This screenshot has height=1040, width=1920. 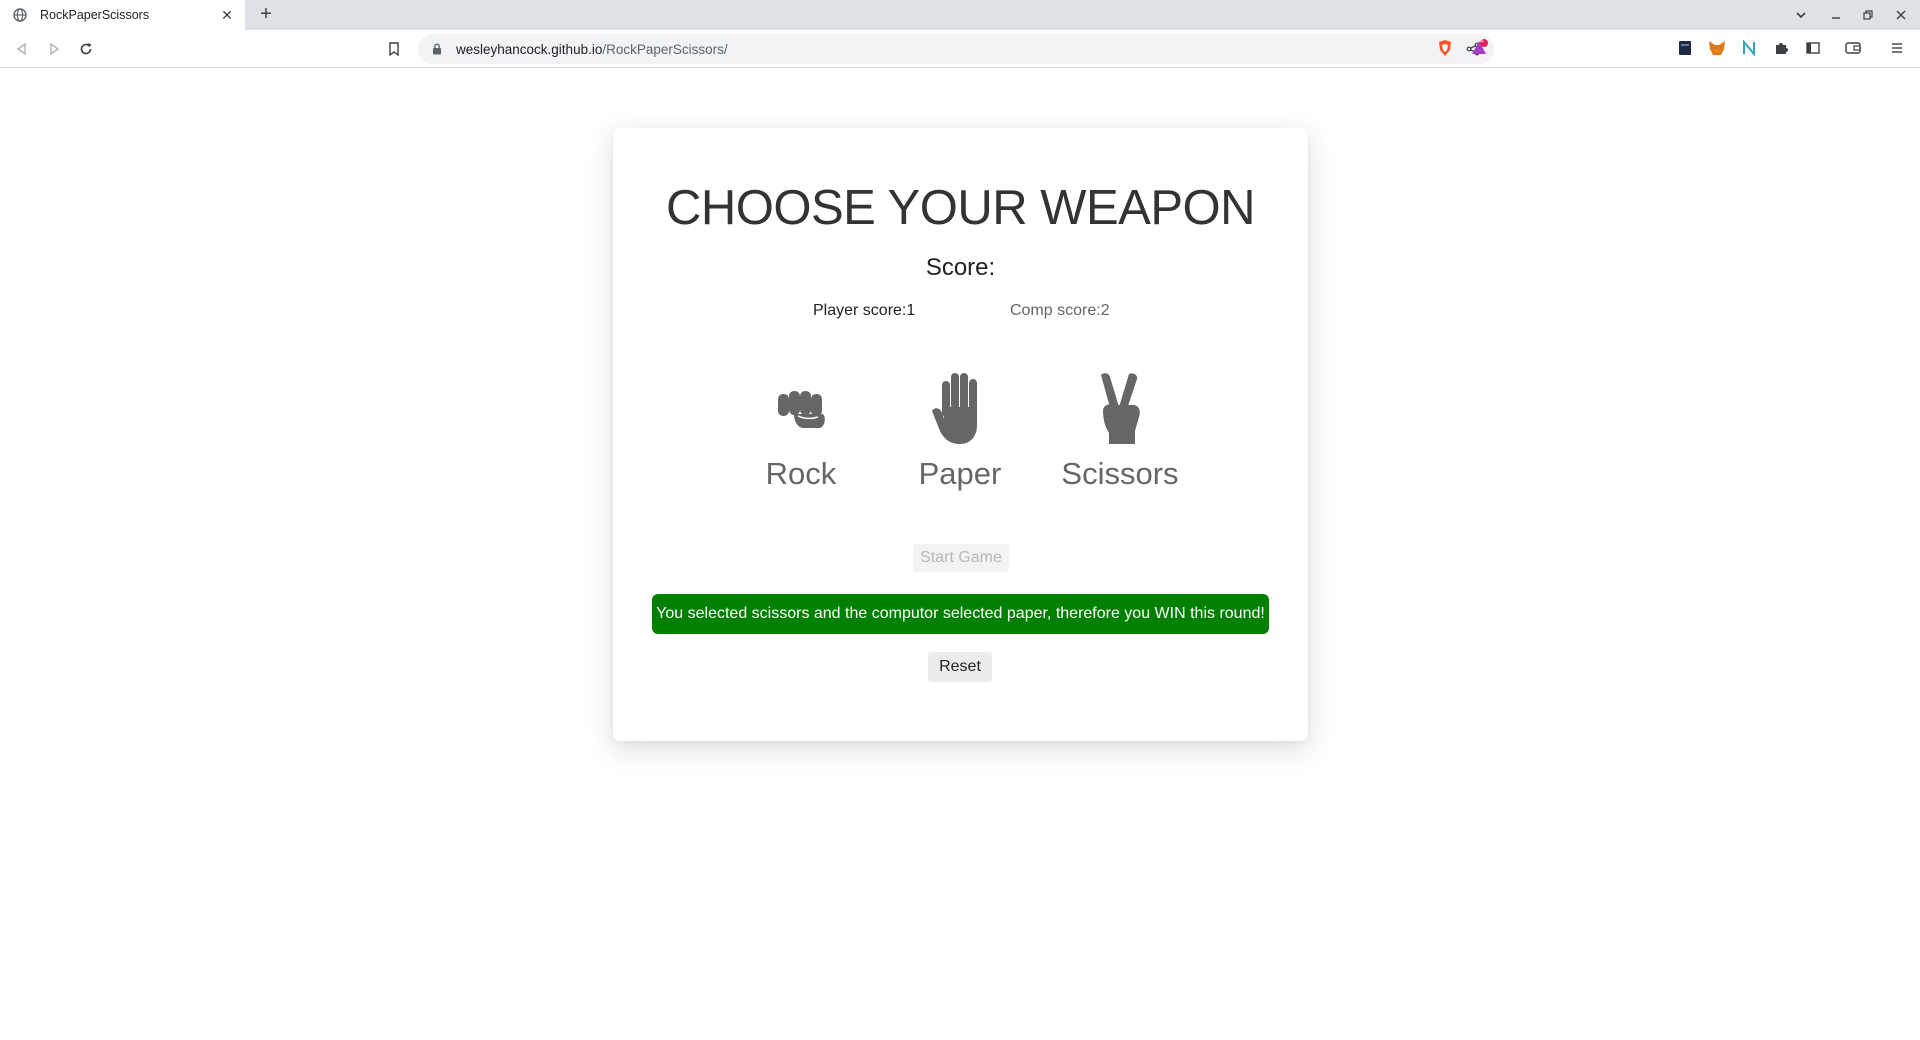 I want to click on bookmark-icon, so click(x=394, y=49).